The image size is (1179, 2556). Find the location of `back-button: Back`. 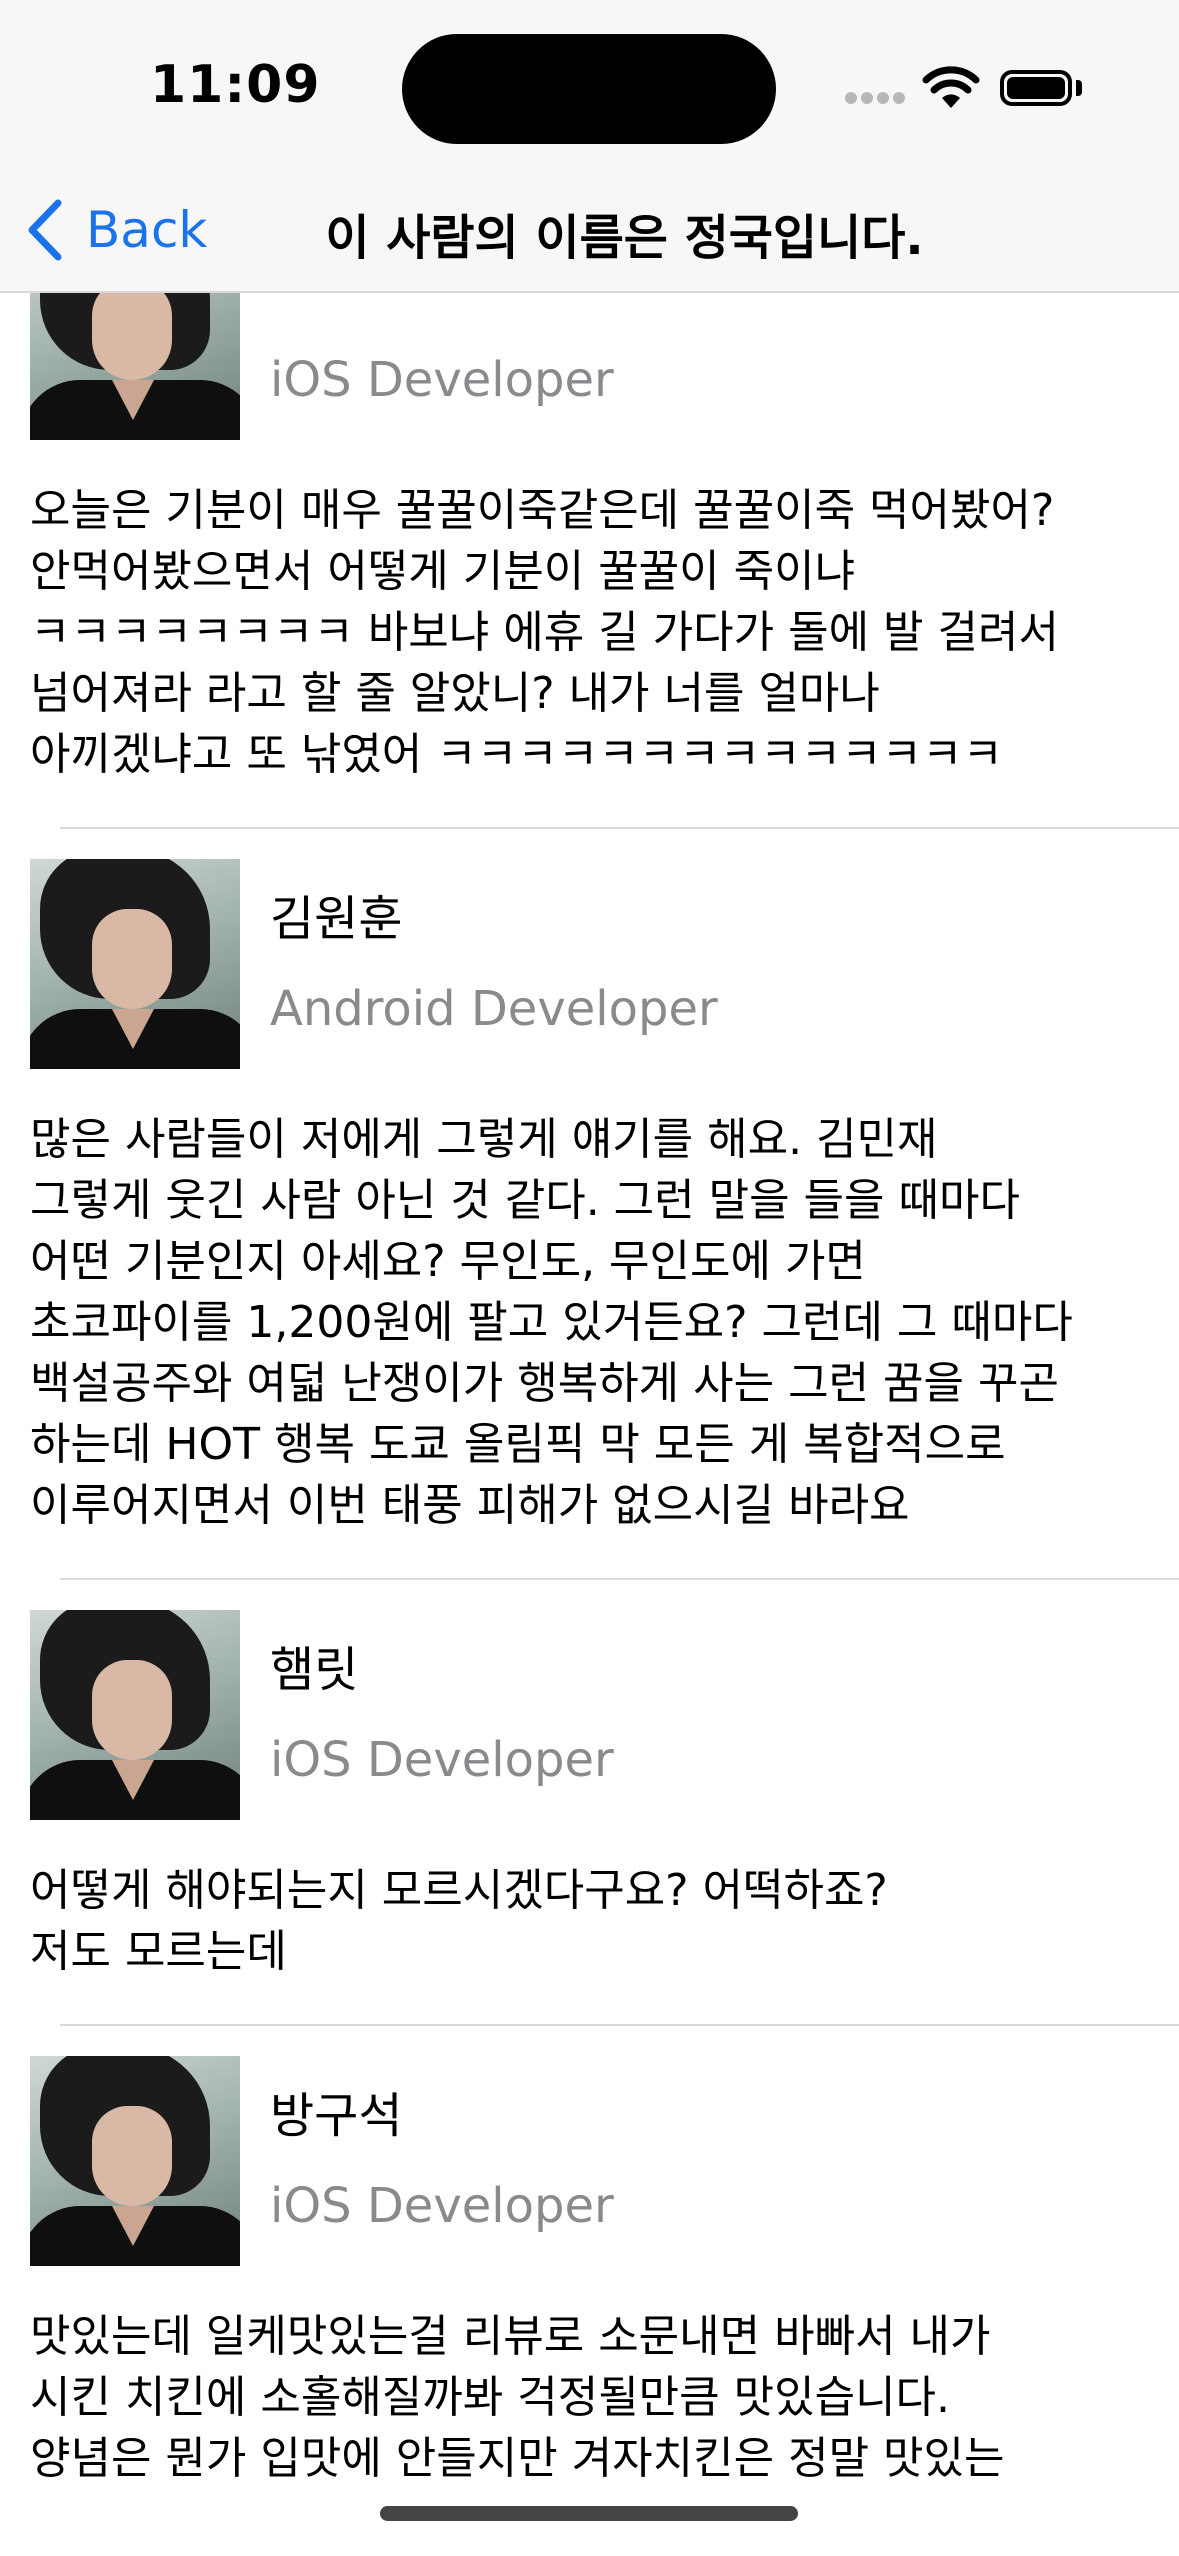

back-button: Back is located at coordinates (116, 230).